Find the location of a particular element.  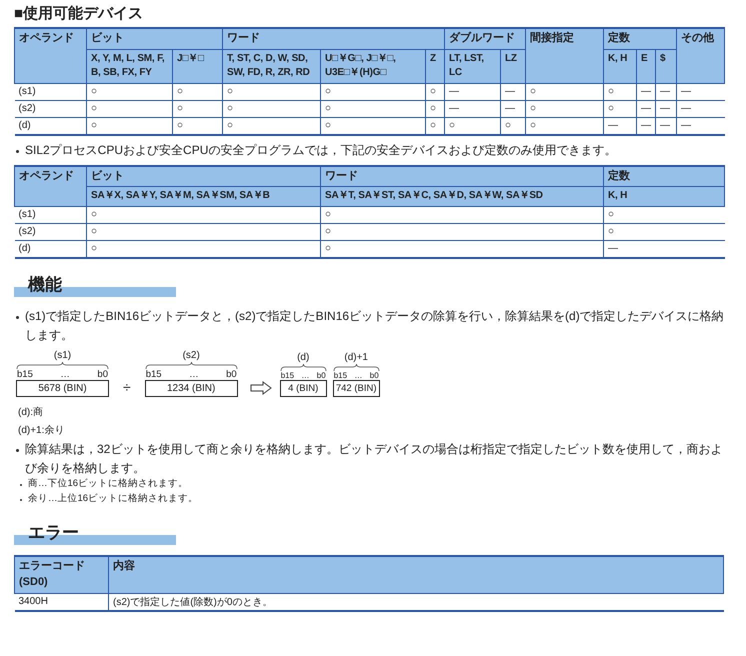

operand-label: (d) is located at coordinates (303, 358).